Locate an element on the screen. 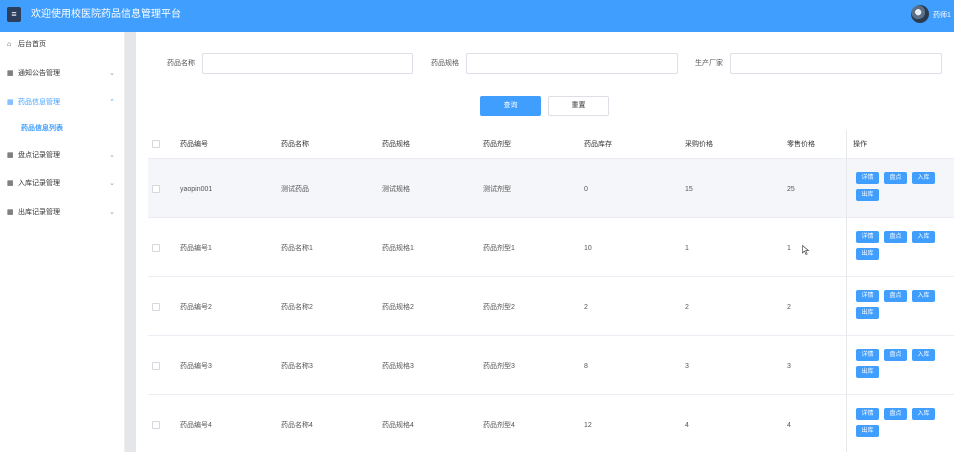 This screenshot has height=452, width=954. sidebar-item-label: 后台首页 is located at coordinates (32, 44).